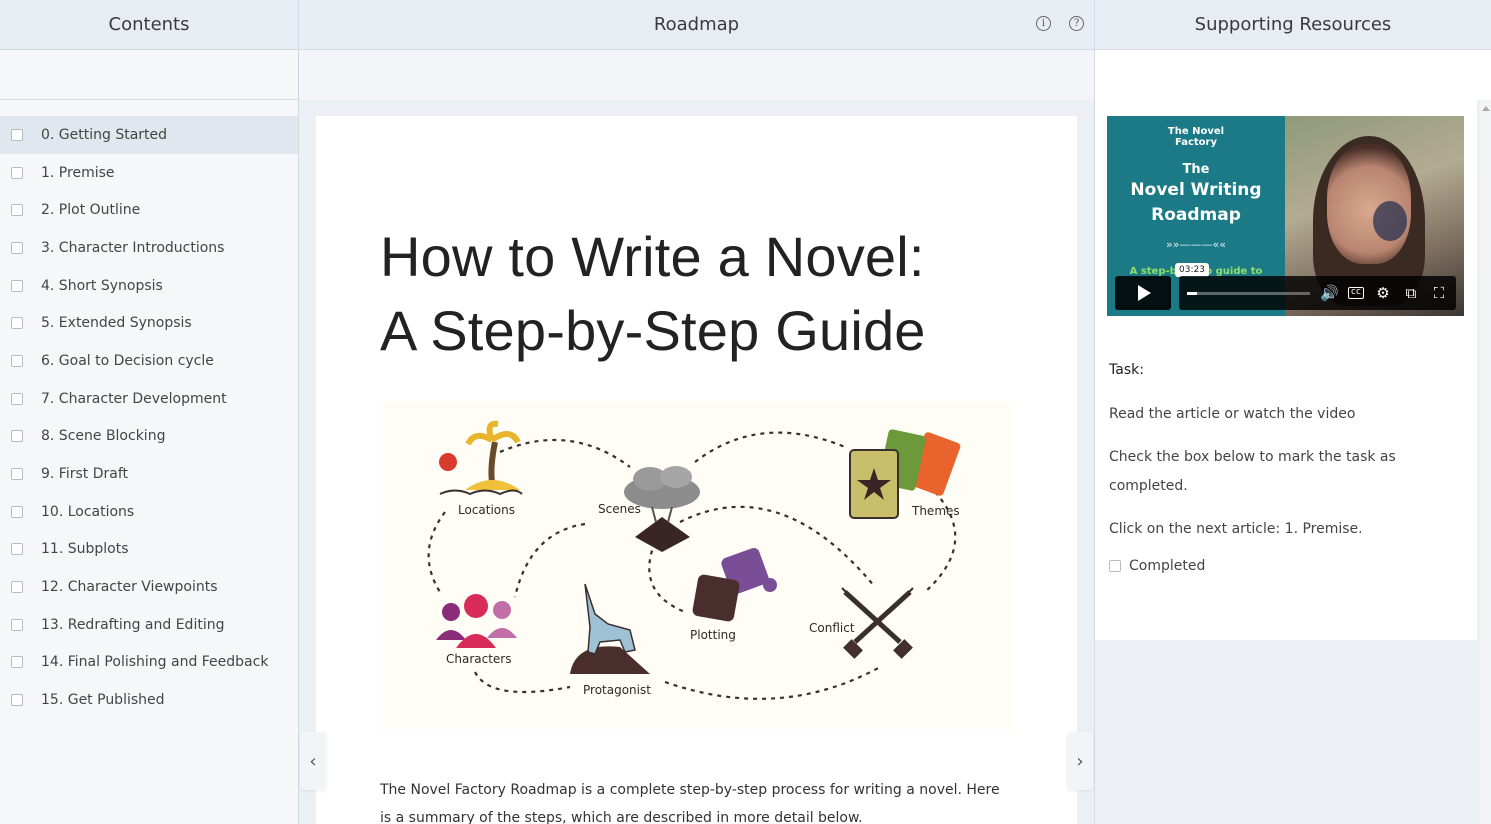 This screenshot has width=1491, height=824. I want to click on fullscreen-icon: ⛶, so click(1439, 293).